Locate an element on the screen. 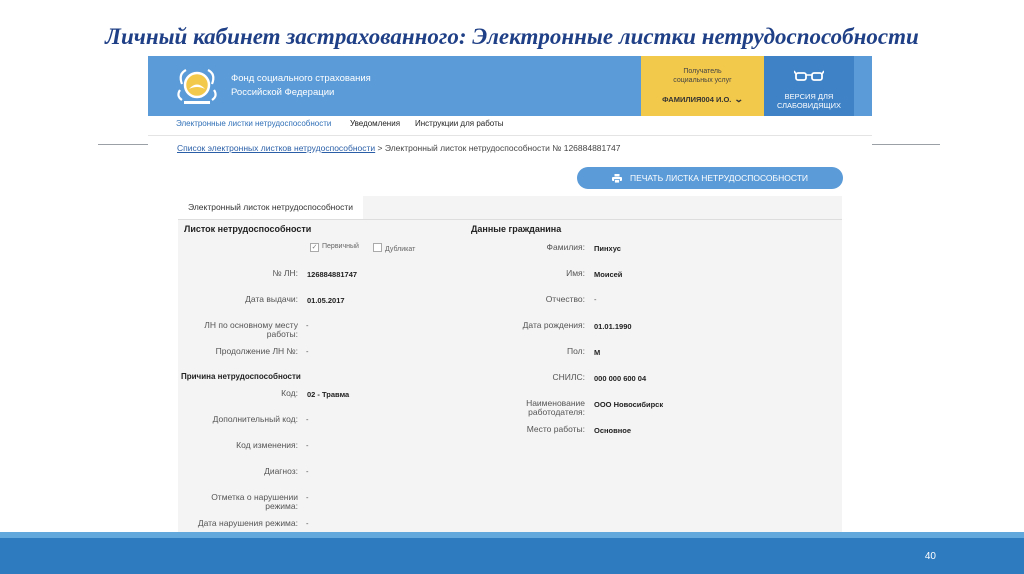 This screenshot has height=574, width=1024. field-label-name: Имя: is located at coordinates (575, 273).